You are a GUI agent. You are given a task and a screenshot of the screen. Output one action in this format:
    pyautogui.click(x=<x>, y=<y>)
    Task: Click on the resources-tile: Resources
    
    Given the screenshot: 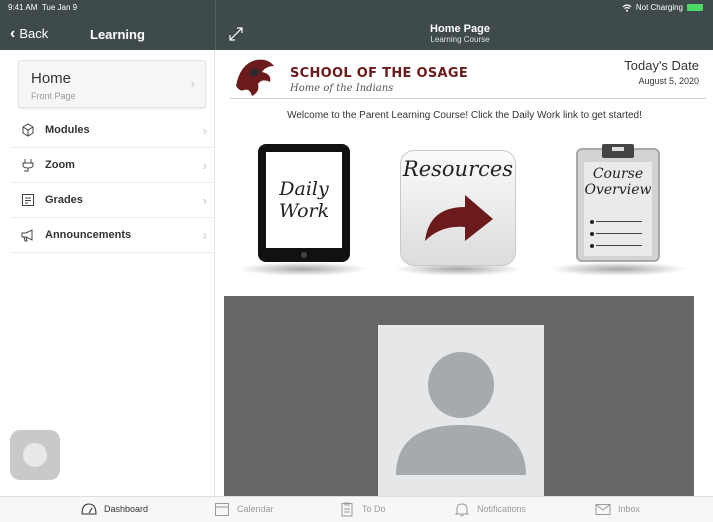 What is the action you would take?
    pyautogui.click(x=458, y=211)
    